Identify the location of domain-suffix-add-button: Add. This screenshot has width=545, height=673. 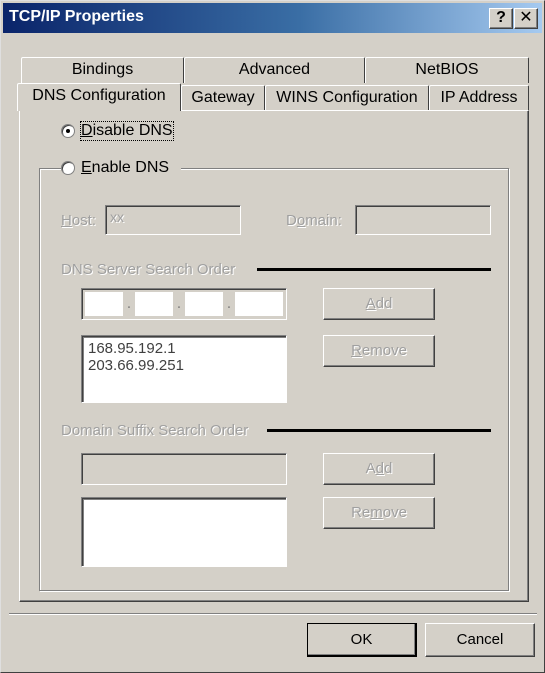
(379, 469).